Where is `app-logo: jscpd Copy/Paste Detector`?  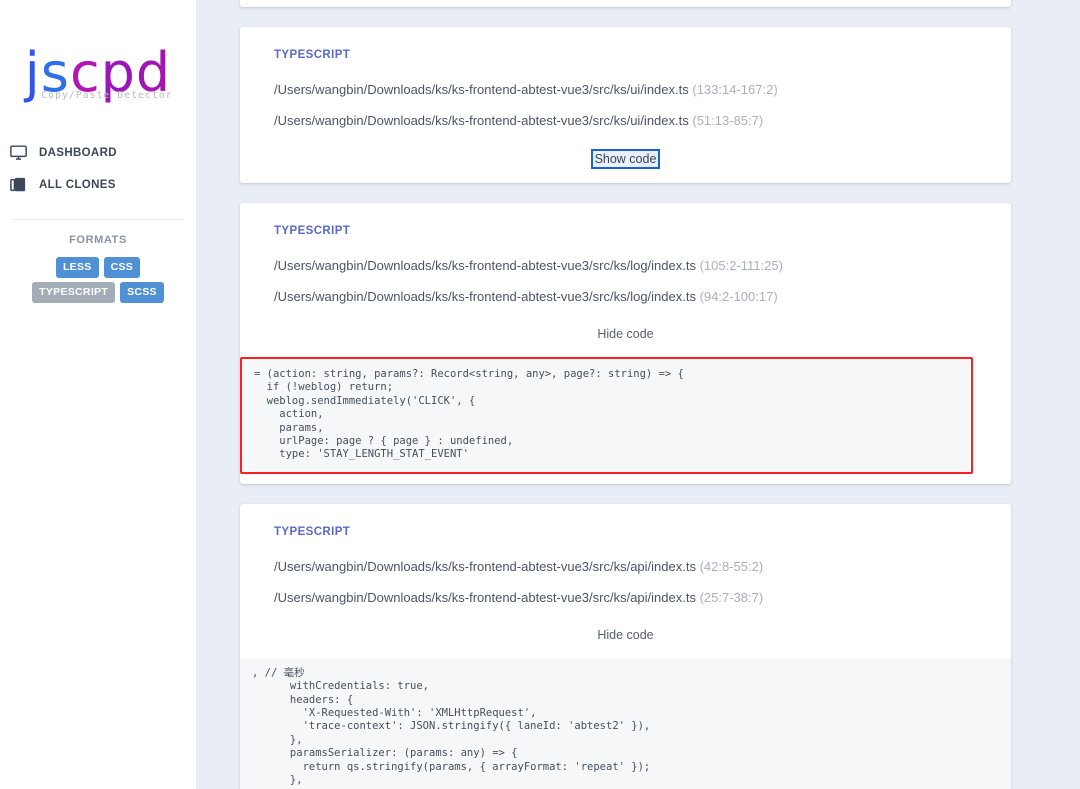 app-logo: jscpd Copy/Paste Detector is located at coordinates (98, 72).